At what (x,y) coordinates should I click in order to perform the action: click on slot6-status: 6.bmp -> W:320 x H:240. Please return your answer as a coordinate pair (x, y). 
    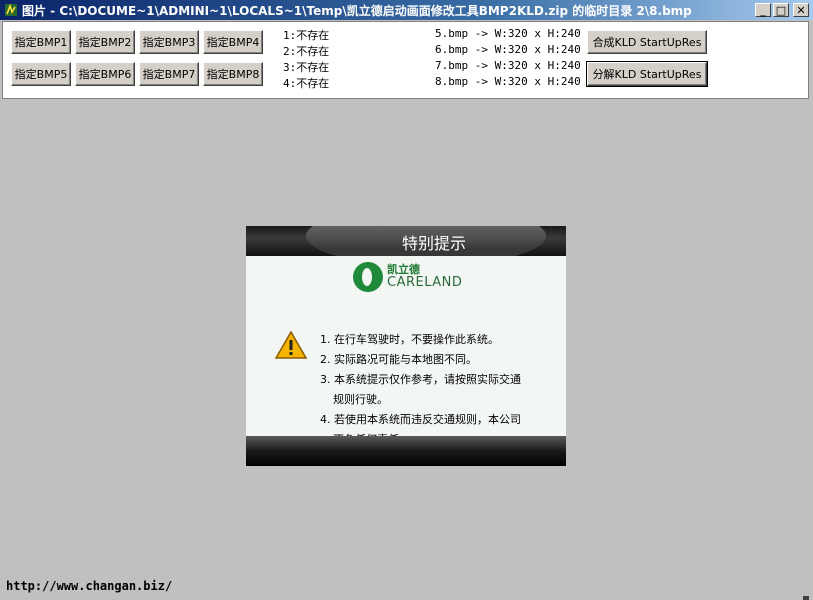
    Looking at the image, I should click on (508, 49).